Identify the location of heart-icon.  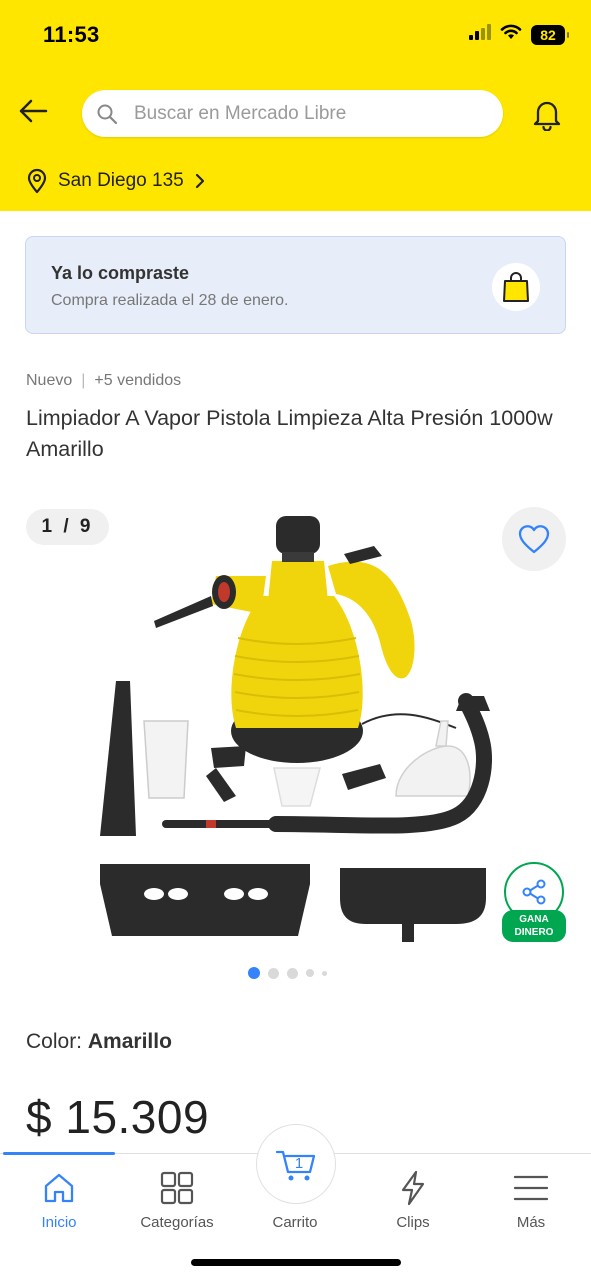
(534, 539).